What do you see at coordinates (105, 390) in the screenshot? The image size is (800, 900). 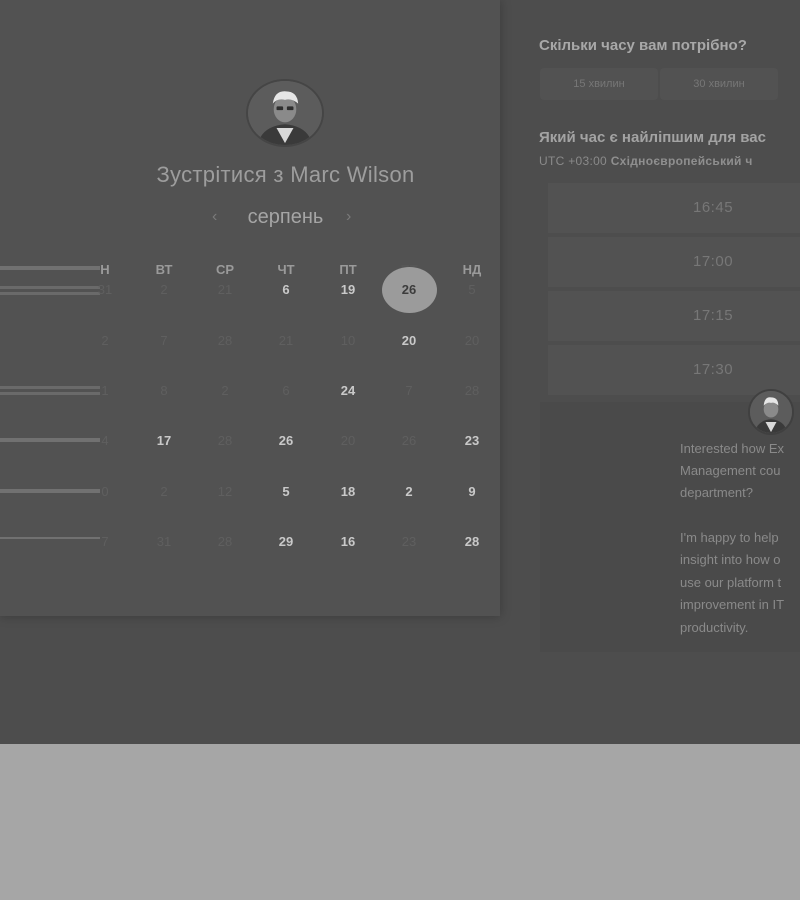 I see `unavailable-day: 1` at bounding box center [105, 390].